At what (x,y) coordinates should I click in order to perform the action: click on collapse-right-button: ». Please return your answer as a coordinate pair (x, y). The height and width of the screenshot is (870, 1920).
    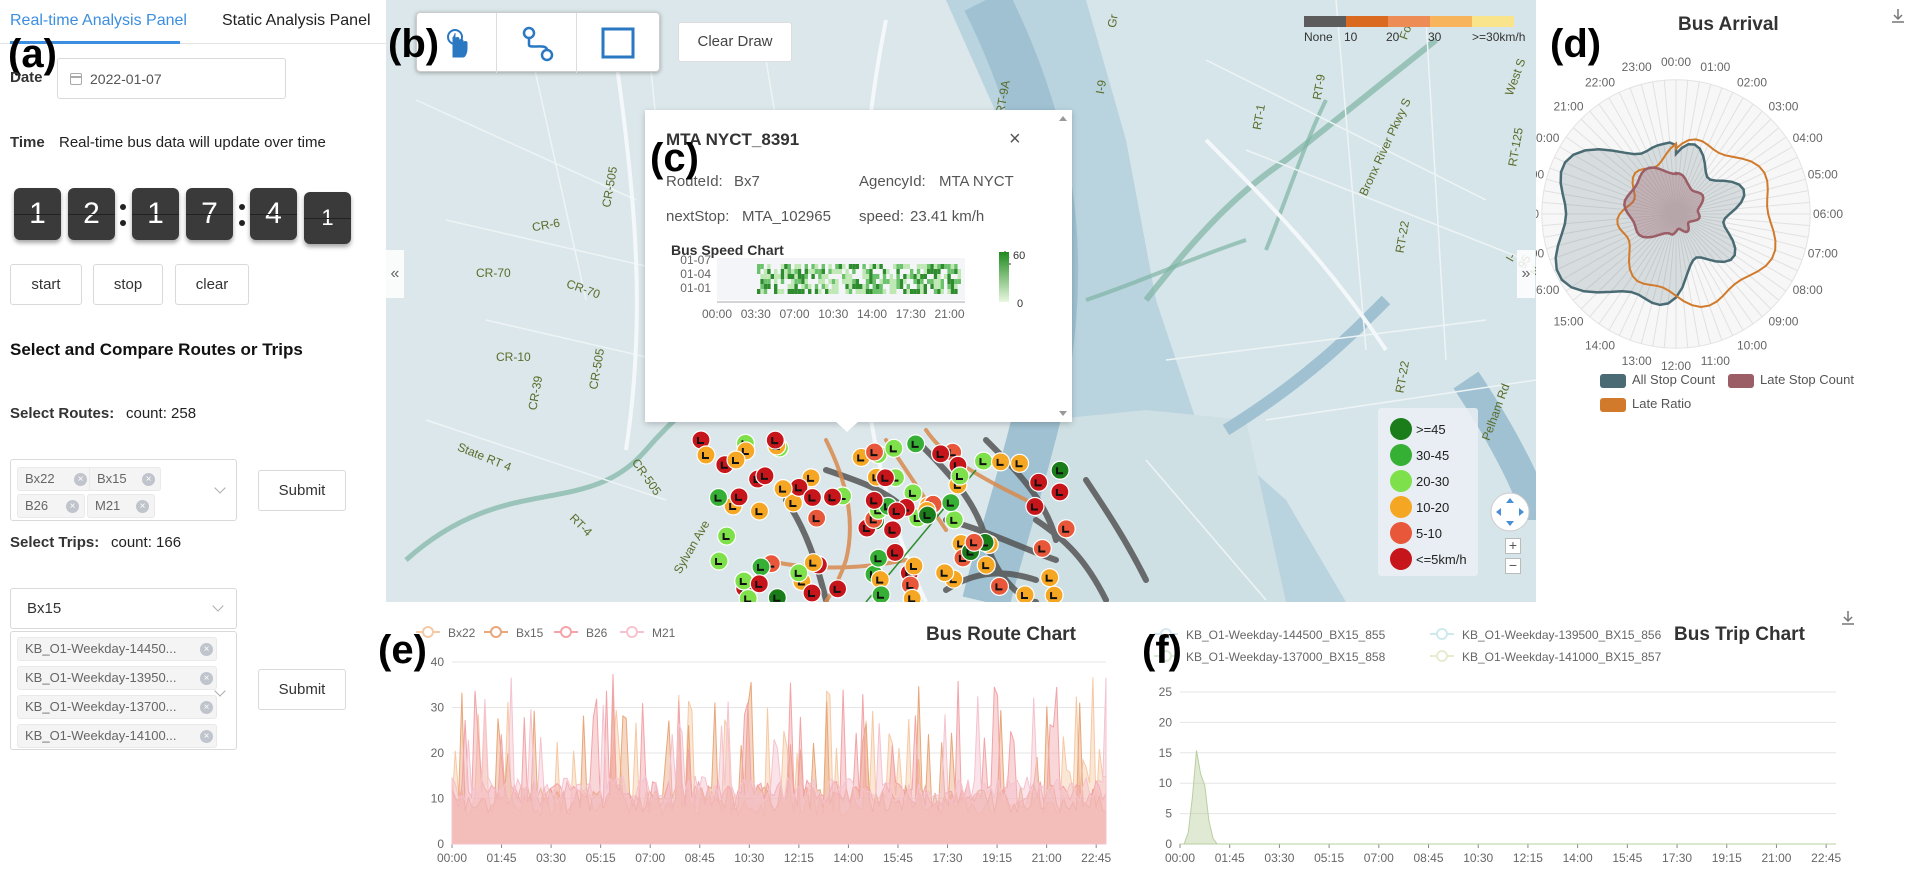
    Looking at the image, I should click on (1526, 274).